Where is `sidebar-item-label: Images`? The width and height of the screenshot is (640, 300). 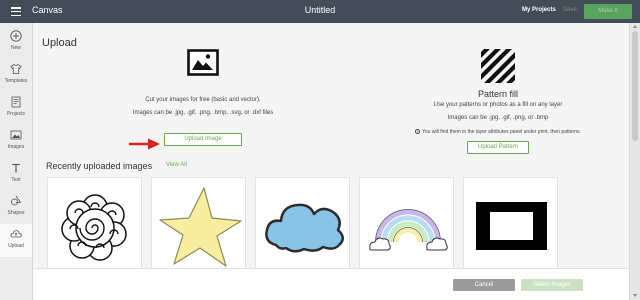 sidebar-item-label: Images is located at coordinates (16, 147).